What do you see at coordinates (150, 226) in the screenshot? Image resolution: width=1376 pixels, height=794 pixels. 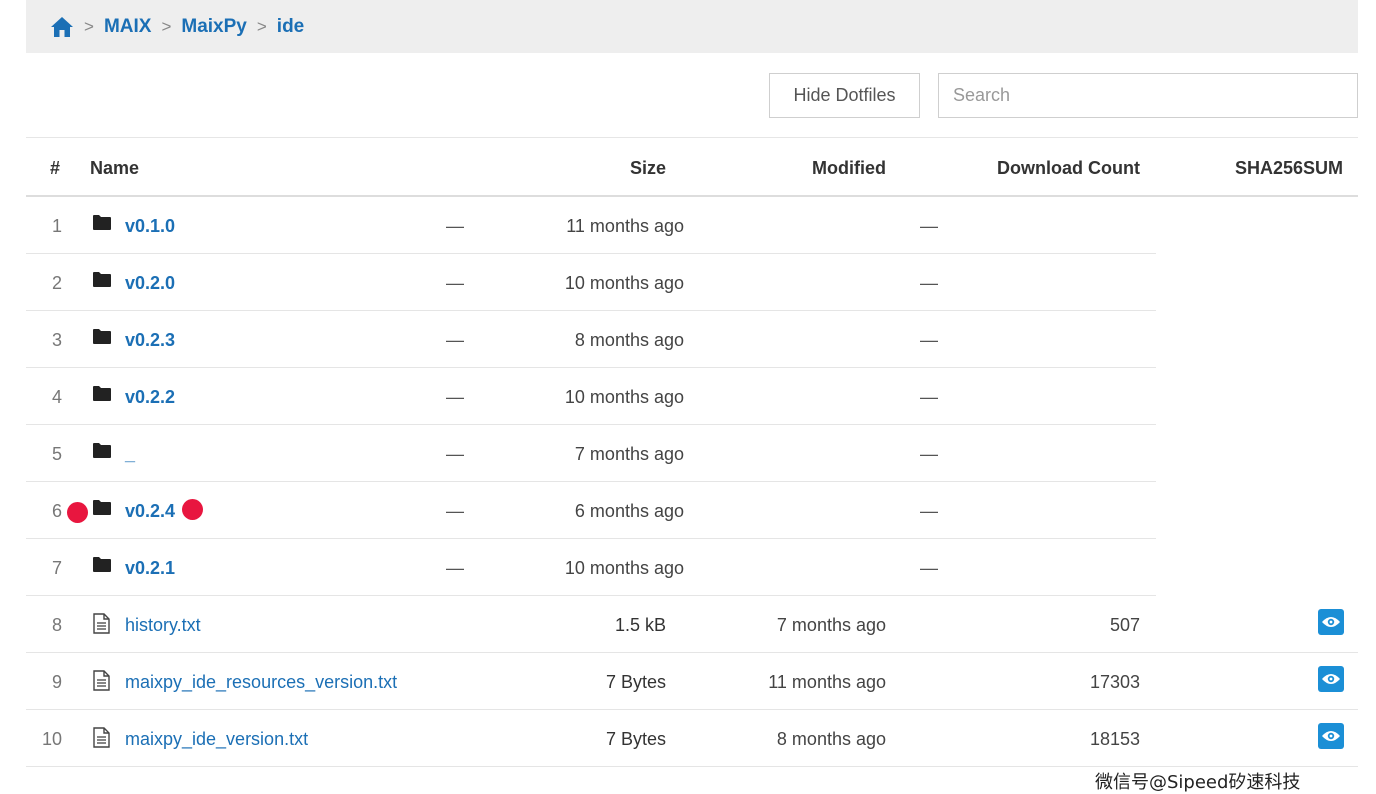 I see `folder-link: v0.1.0` at bounding box center [150, 226].